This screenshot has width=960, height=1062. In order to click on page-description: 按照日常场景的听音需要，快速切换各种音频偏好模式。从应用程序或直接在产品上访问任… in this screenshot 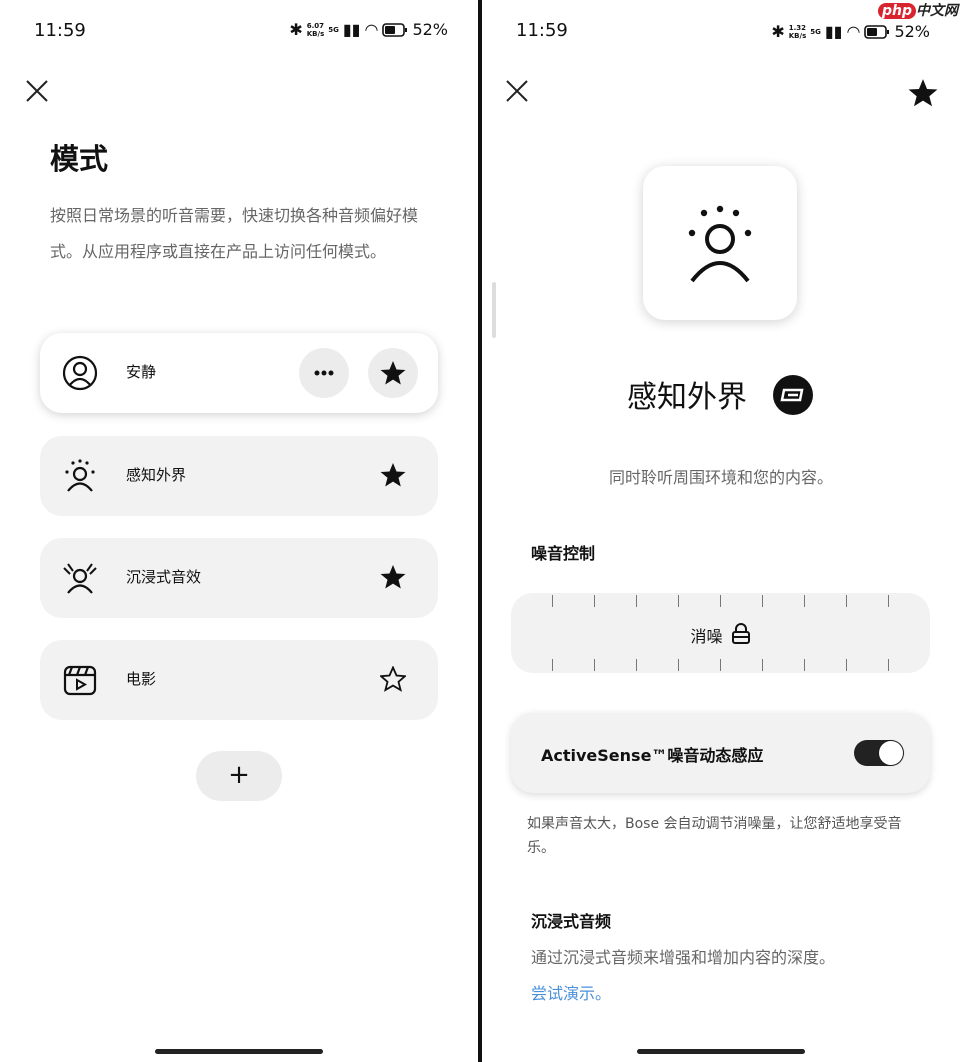, I will do `click(234, 233)`.